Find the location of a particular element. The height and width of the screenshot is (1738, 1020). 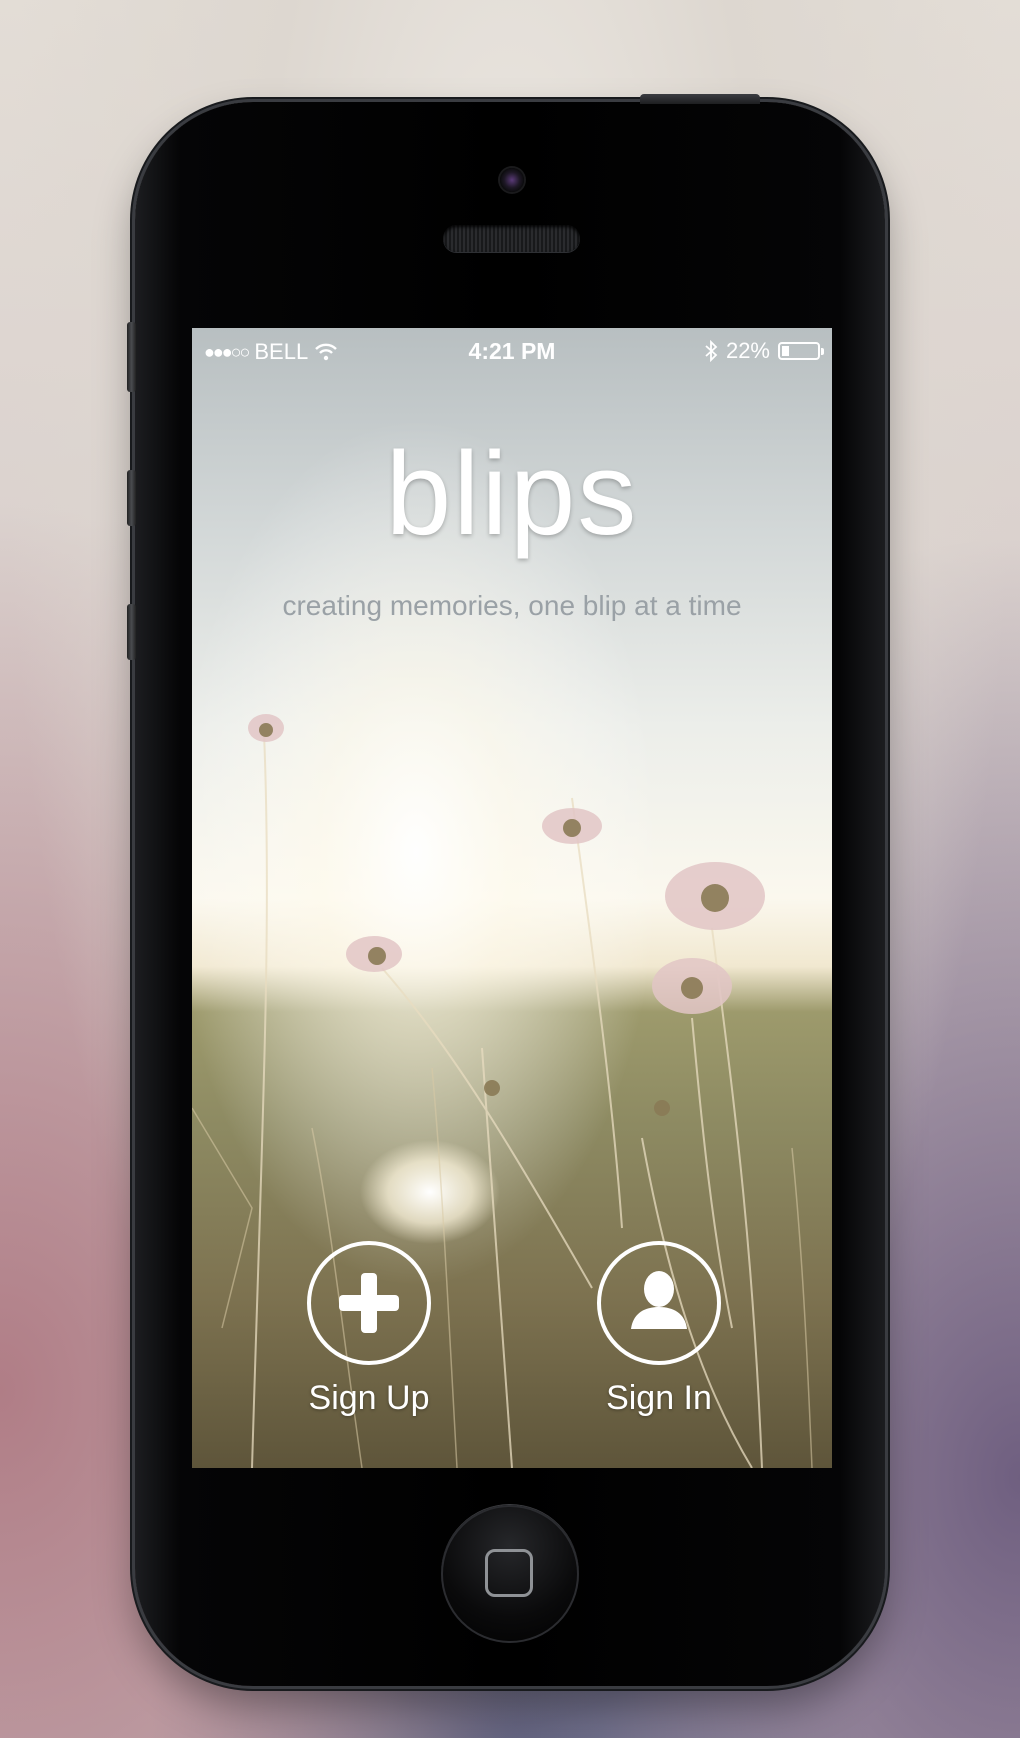

home-button is located at coordinates (510, 1574).